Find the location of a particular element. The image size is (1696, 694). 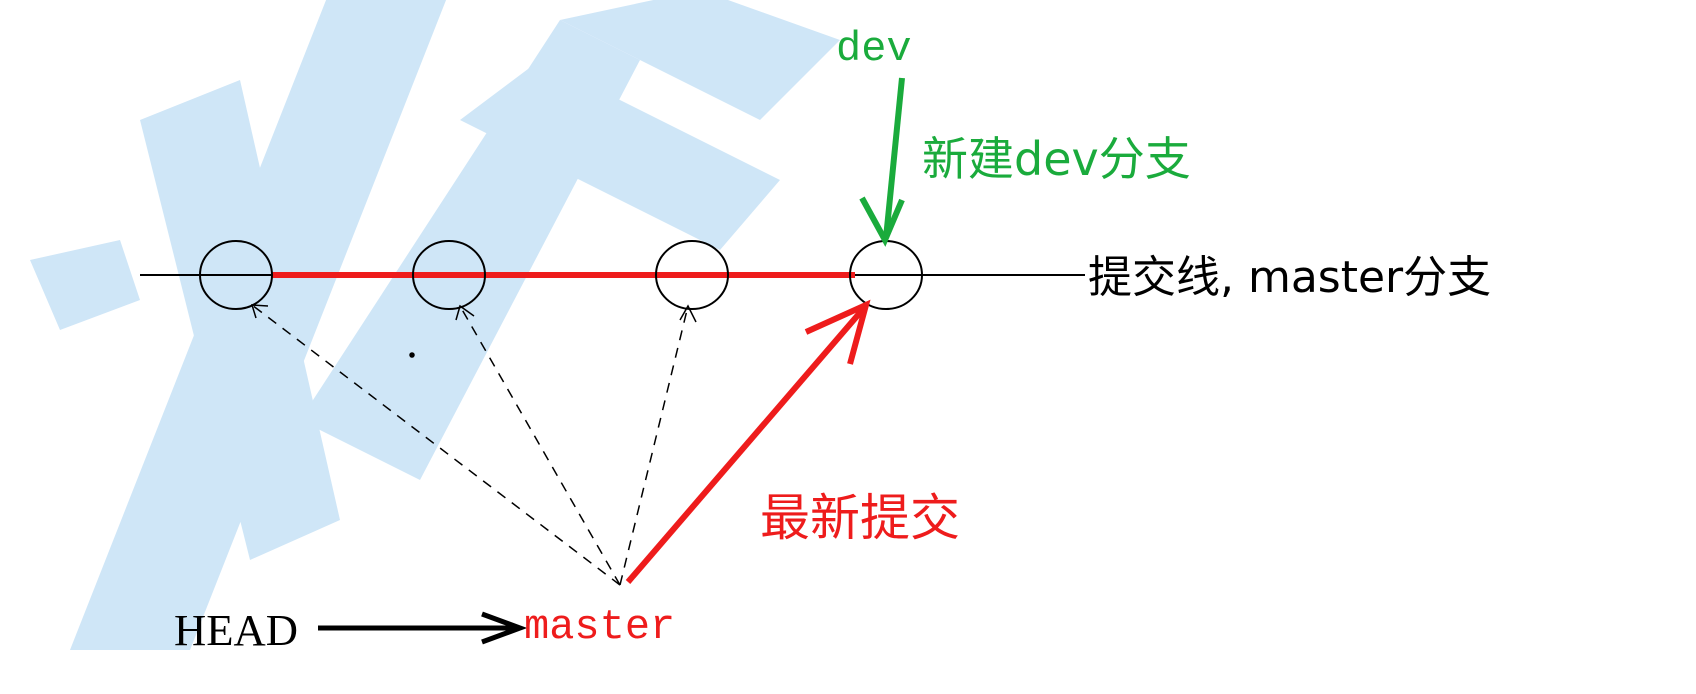

watermark-stroke is located at coordinates (85, 285).